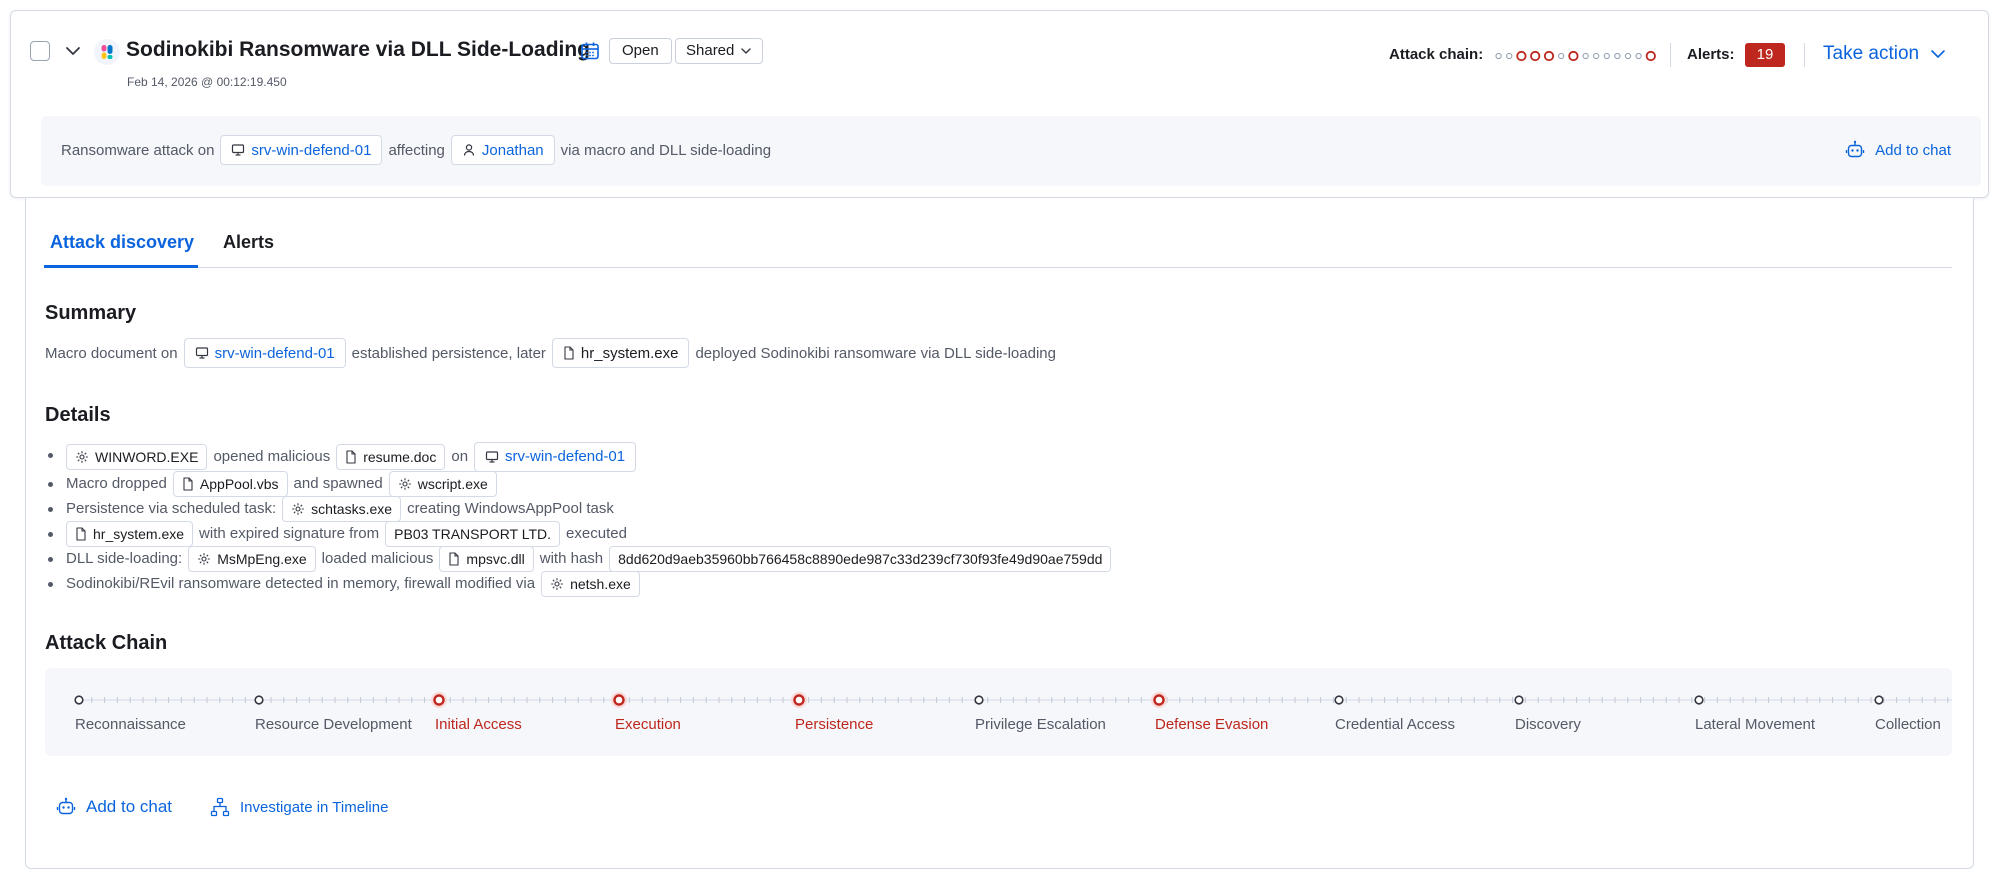  I want to click on take-action-button: Take action, so click(1885, 54).